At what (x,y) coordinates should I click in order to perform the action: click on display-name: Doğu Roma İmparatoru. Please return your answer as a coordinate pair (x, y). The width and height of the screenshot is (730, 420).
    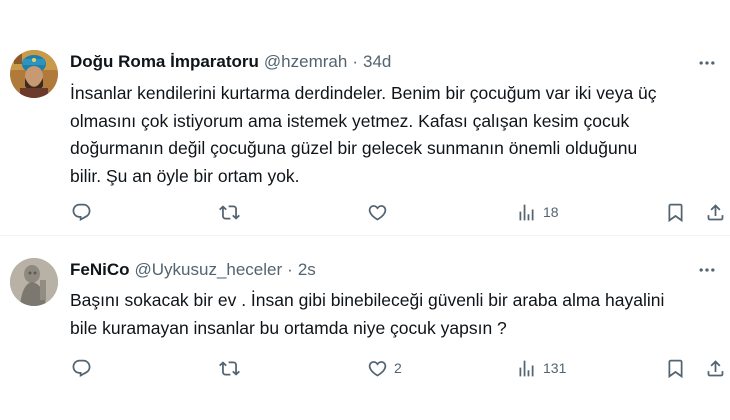
    Looking at the image, I should click on (164, 62).